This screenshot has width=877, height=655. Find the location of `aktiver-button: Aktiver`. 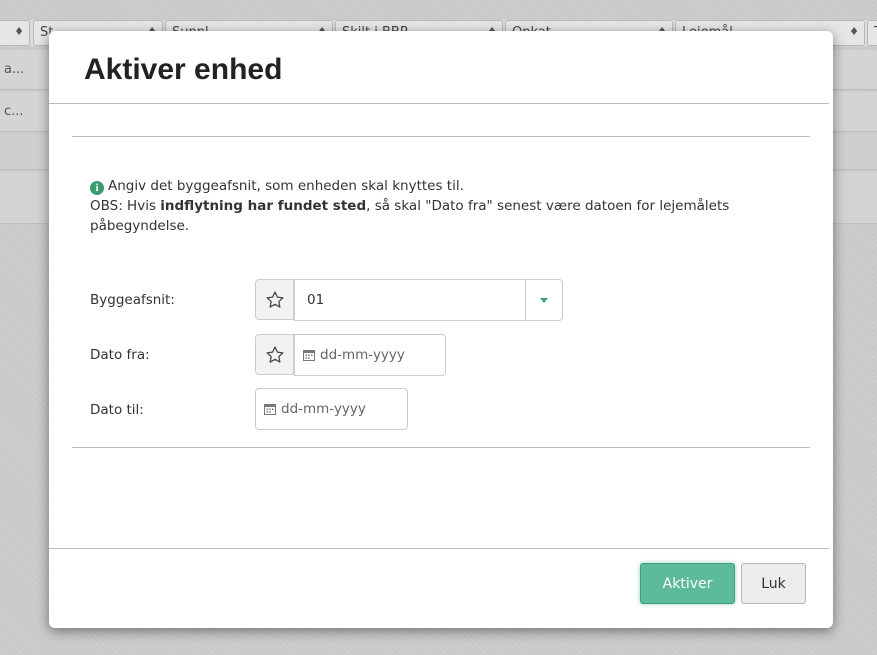

aktiver-button: Aktiver is located at coordinates (687, 583).